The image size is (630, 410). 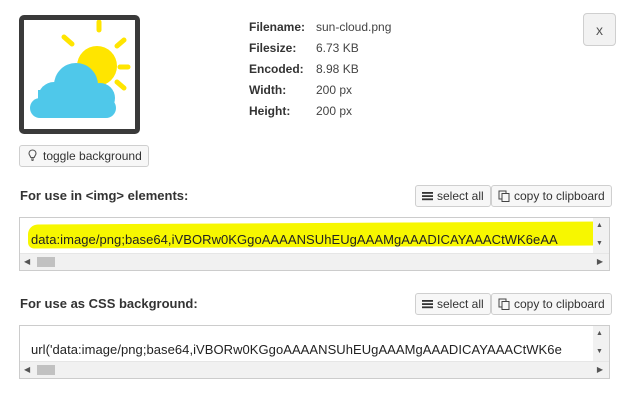 I want to click on filename-row: Filename: sun-cloud.png, so click(x=320, y=26).